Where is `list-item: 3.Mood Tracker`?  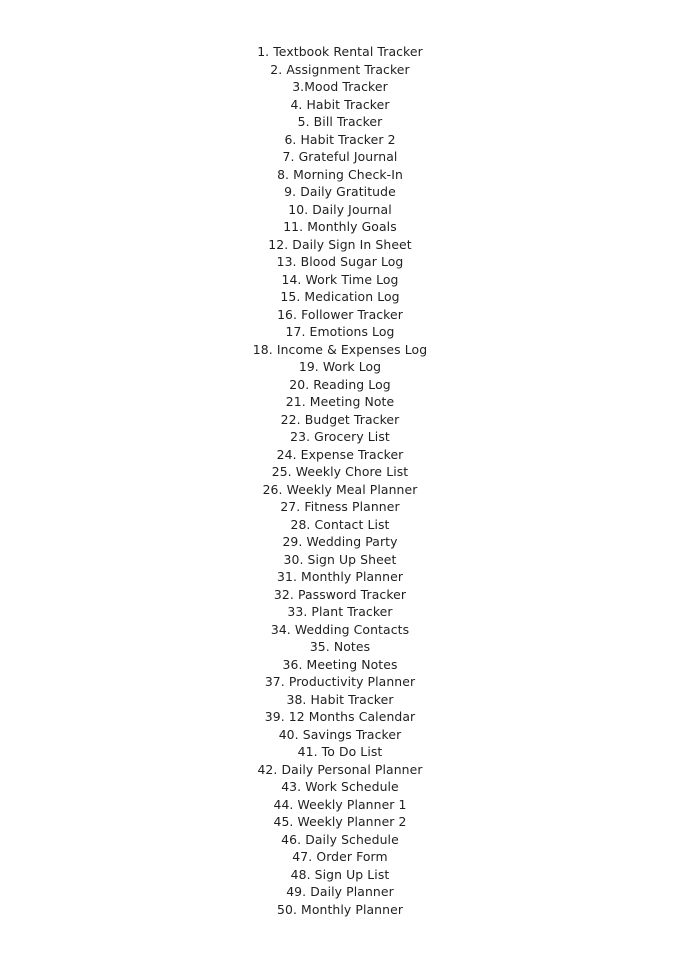
list-item: 3.Mood Tracker is located at coordinates (340, 86).